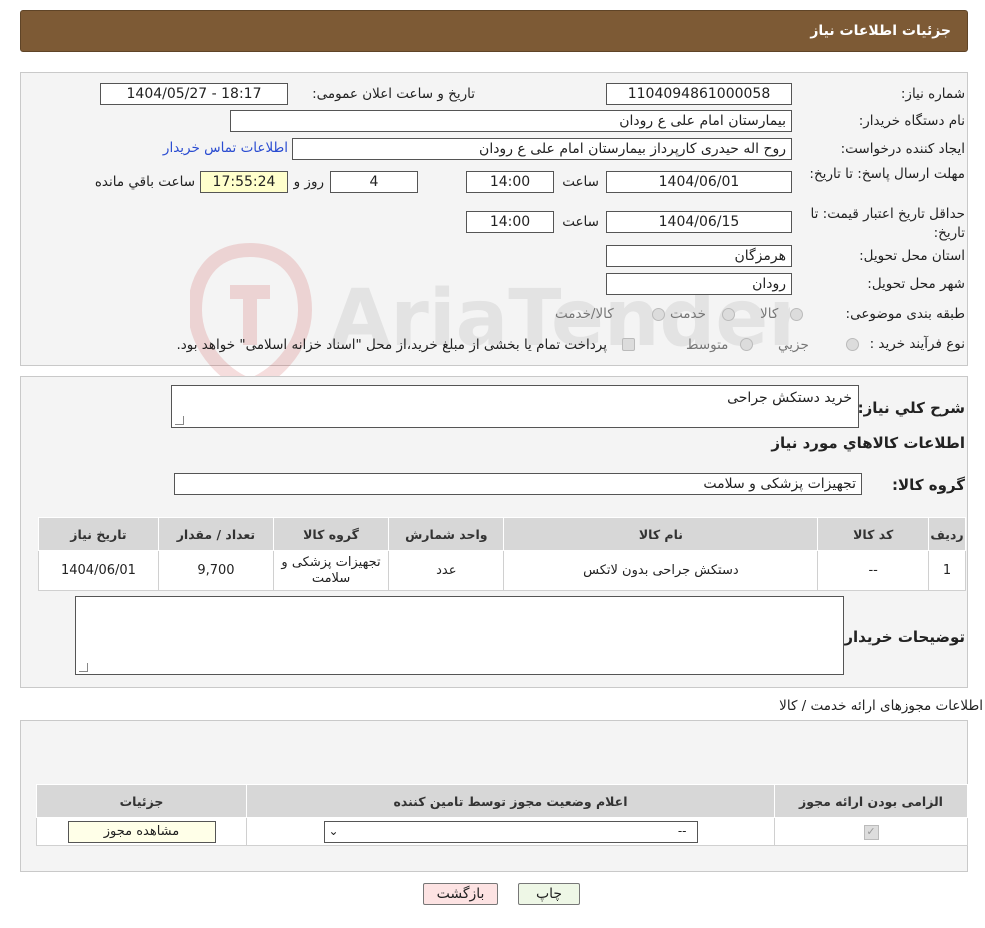 The image size is (985, 928). What do you see at coordinates (374, 182) in the screenshot?
I see `days-field: 4` at bounding box center [374, 182].